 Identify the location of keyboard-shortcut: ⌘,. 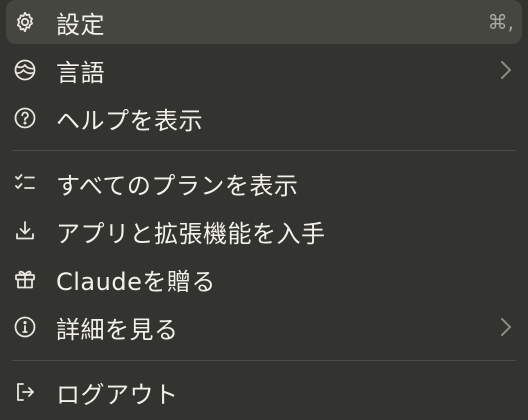
(500, 22).